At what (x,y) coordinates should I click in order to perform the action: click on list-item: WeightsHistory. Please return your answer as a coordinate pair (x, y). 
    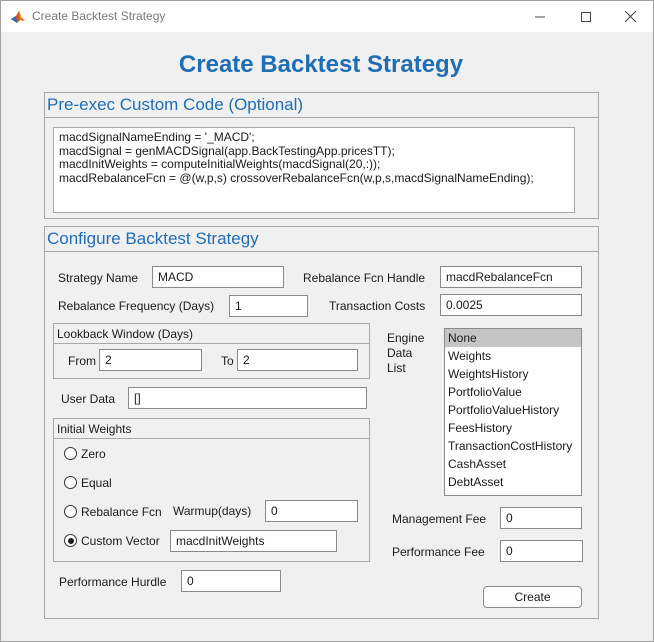
    Looking at the image, I should click on (513, 374).